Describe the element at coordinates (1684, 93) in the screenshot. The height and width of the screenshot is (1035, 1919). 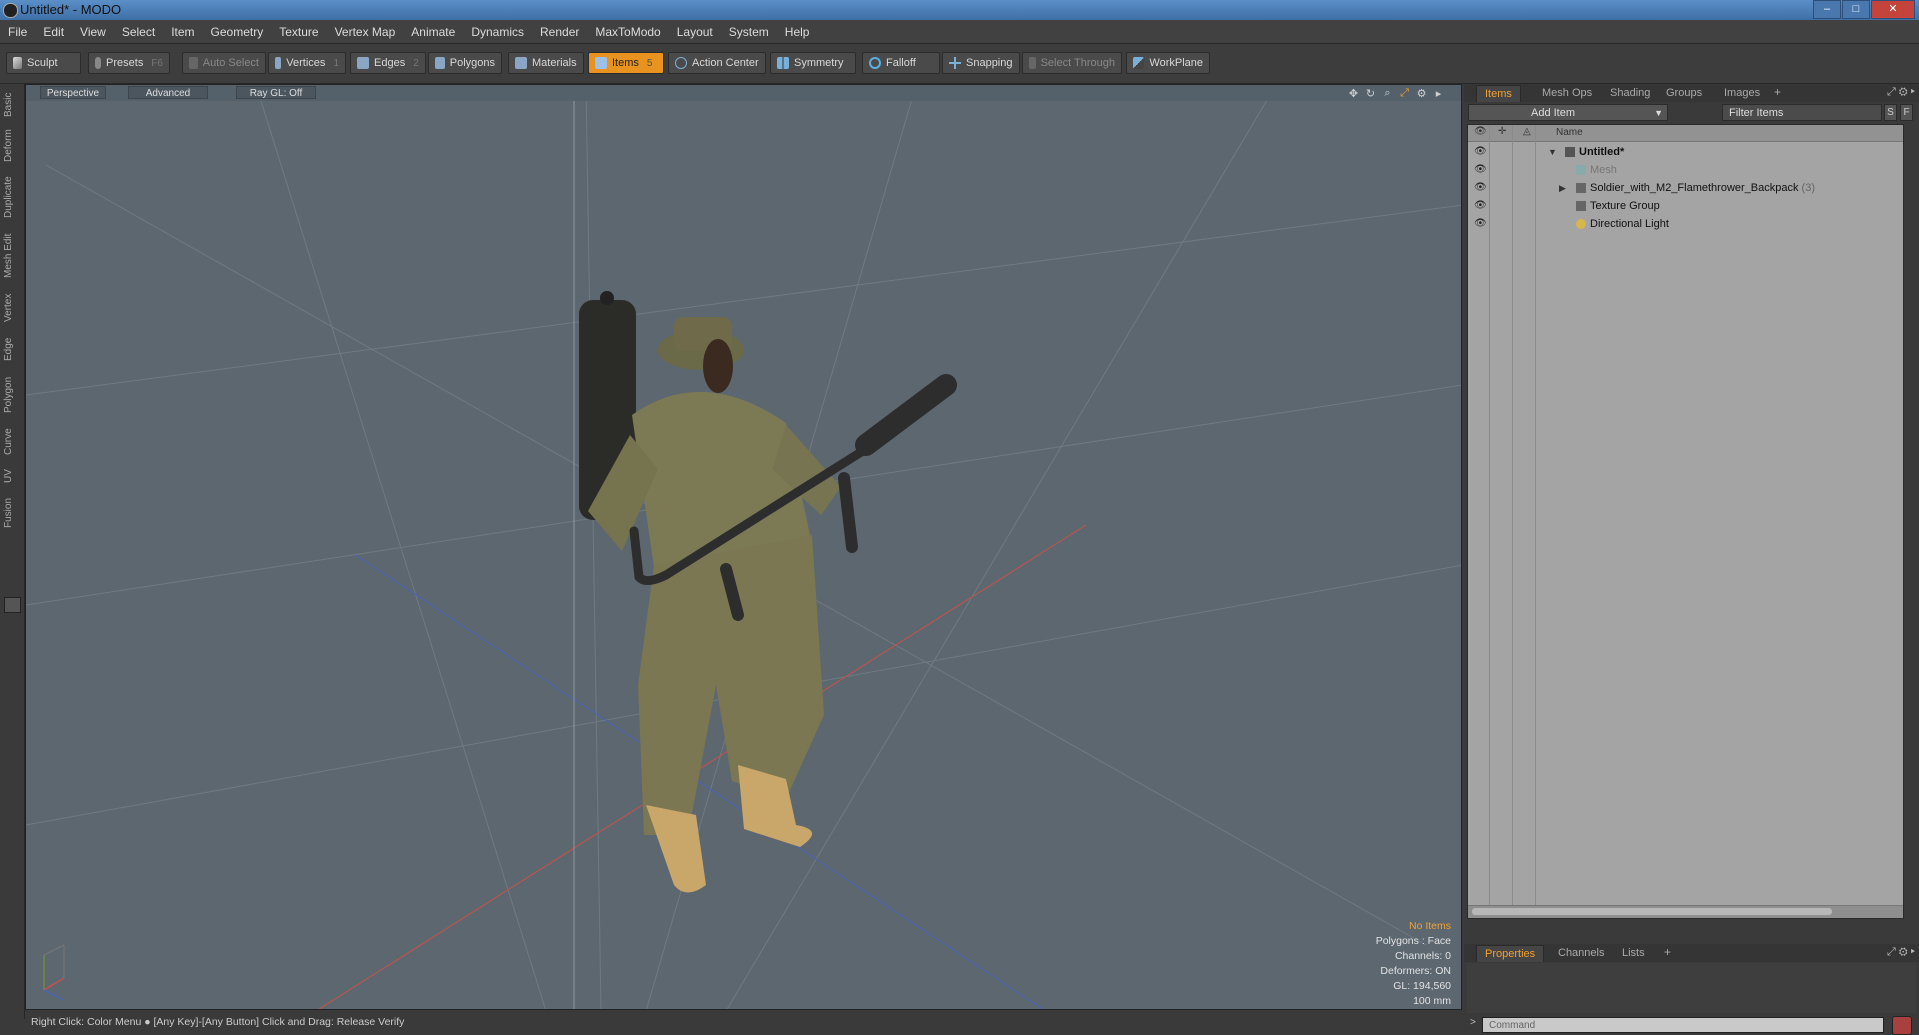
I see `tab-groups: Groups` at that location.